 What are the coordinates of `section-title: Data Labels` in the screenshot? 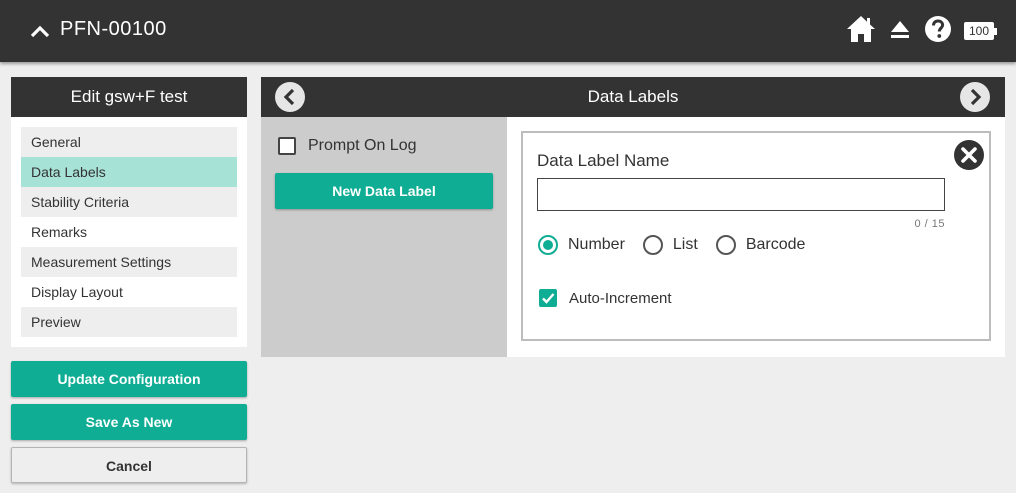 It's located at (633, 96).